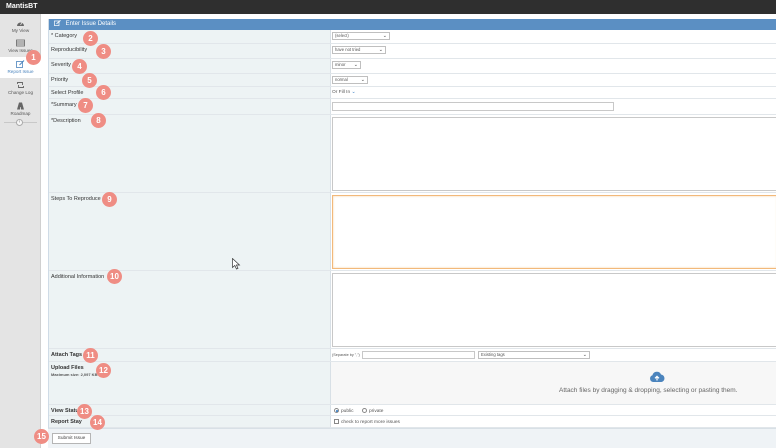 This screenshot has height=448, width=776. What do you see at coordinates (33, 57) in the screenshot?
I see `step-badge-1: 1` at bounding box center [33, 57].